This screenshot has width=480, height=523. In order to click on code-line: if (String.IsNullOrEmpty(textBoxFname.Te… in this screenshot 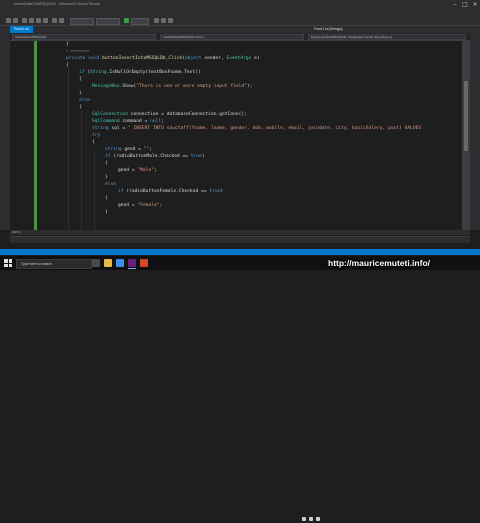, I will do `click(140, 72)`.